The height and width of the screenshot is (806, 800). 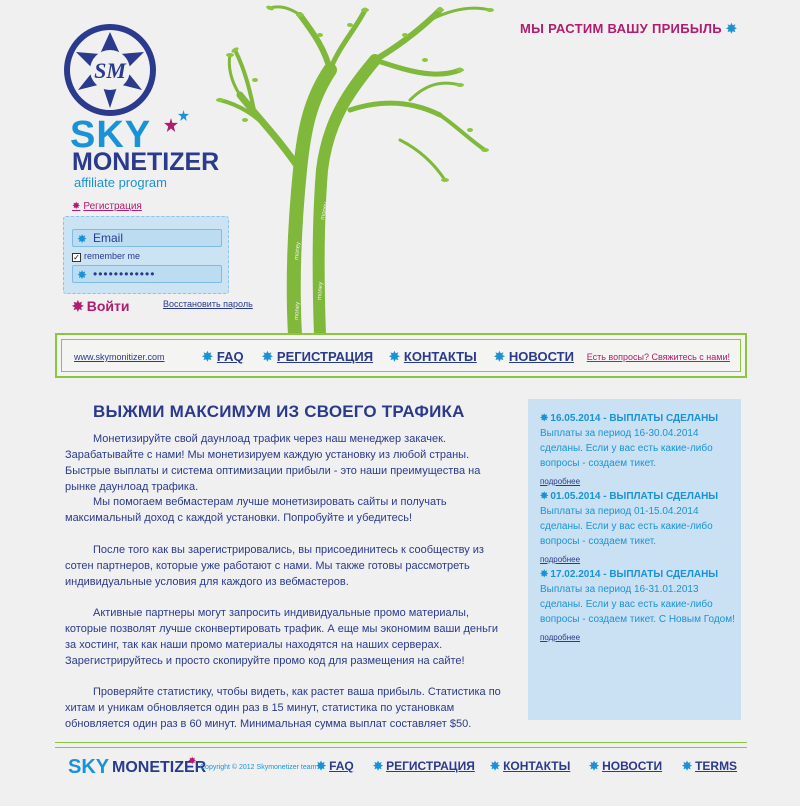 I want to click on slogan: МЫ РАСТИМ ВАШУ ПРИБЫЛЬ ✸, so click(x=629, y=28).